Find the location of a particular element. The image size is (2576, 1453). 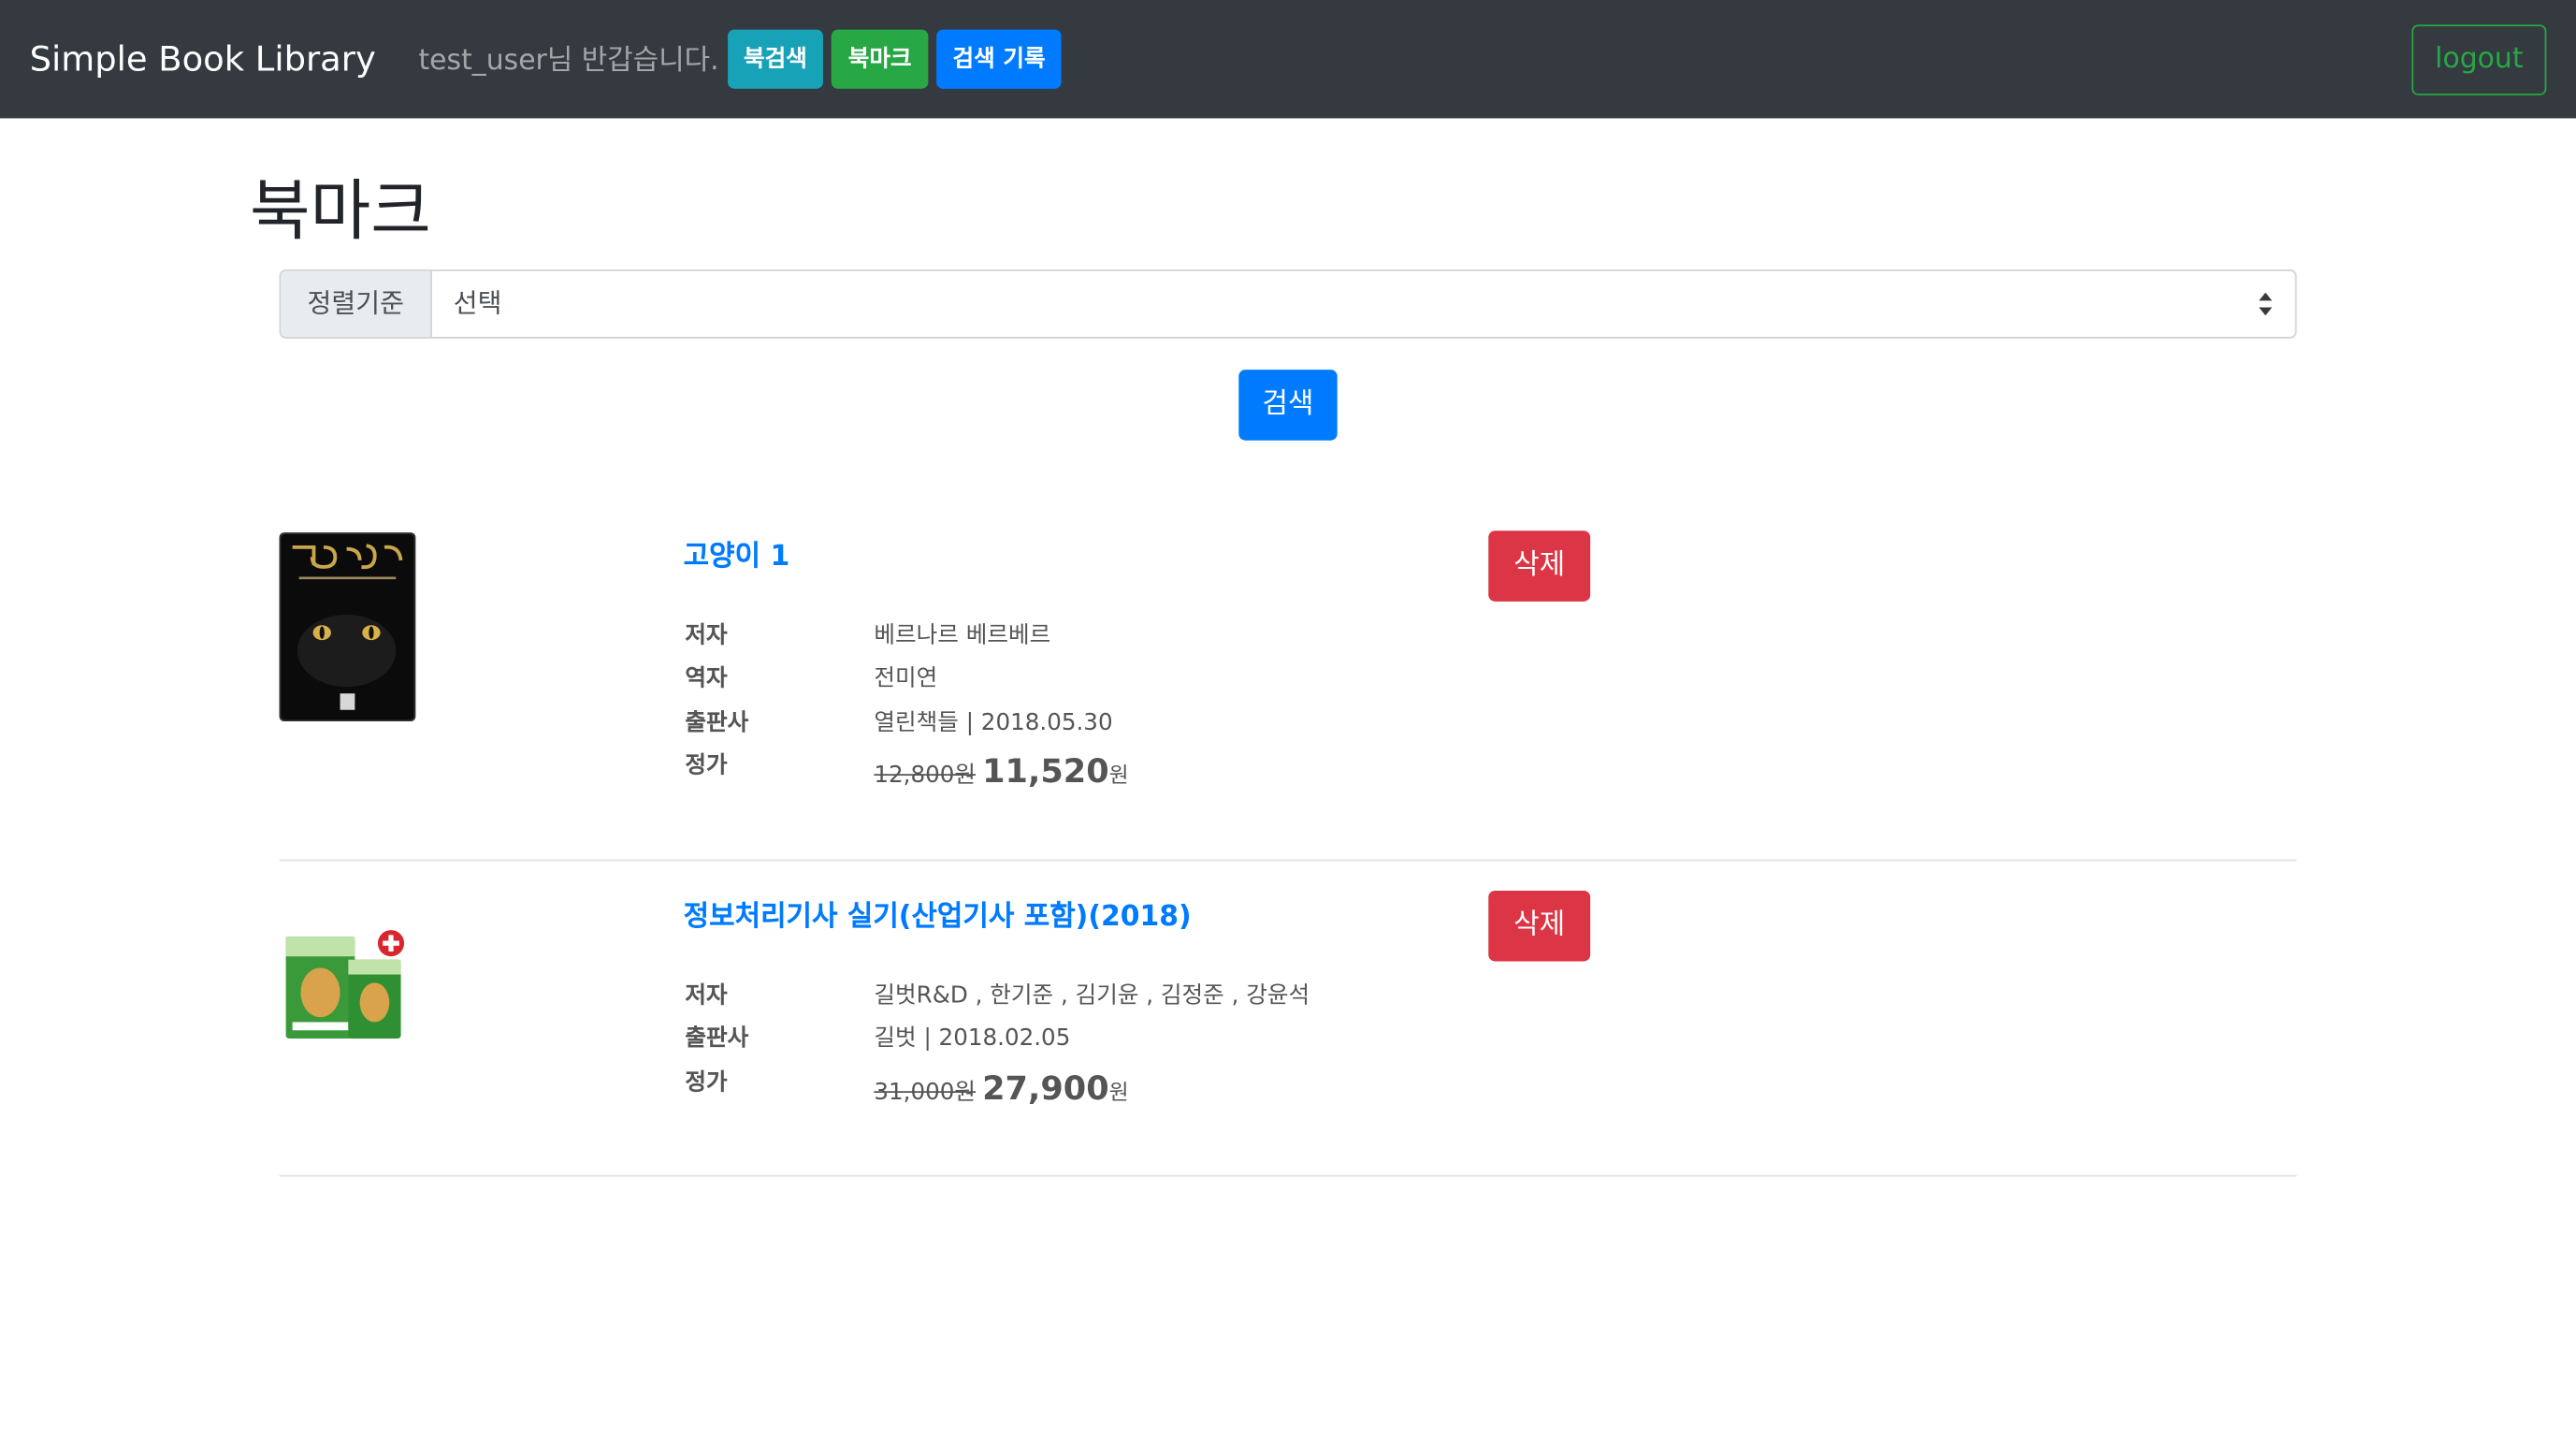

select-arrows-icon is located at coordinates (2266, 304).